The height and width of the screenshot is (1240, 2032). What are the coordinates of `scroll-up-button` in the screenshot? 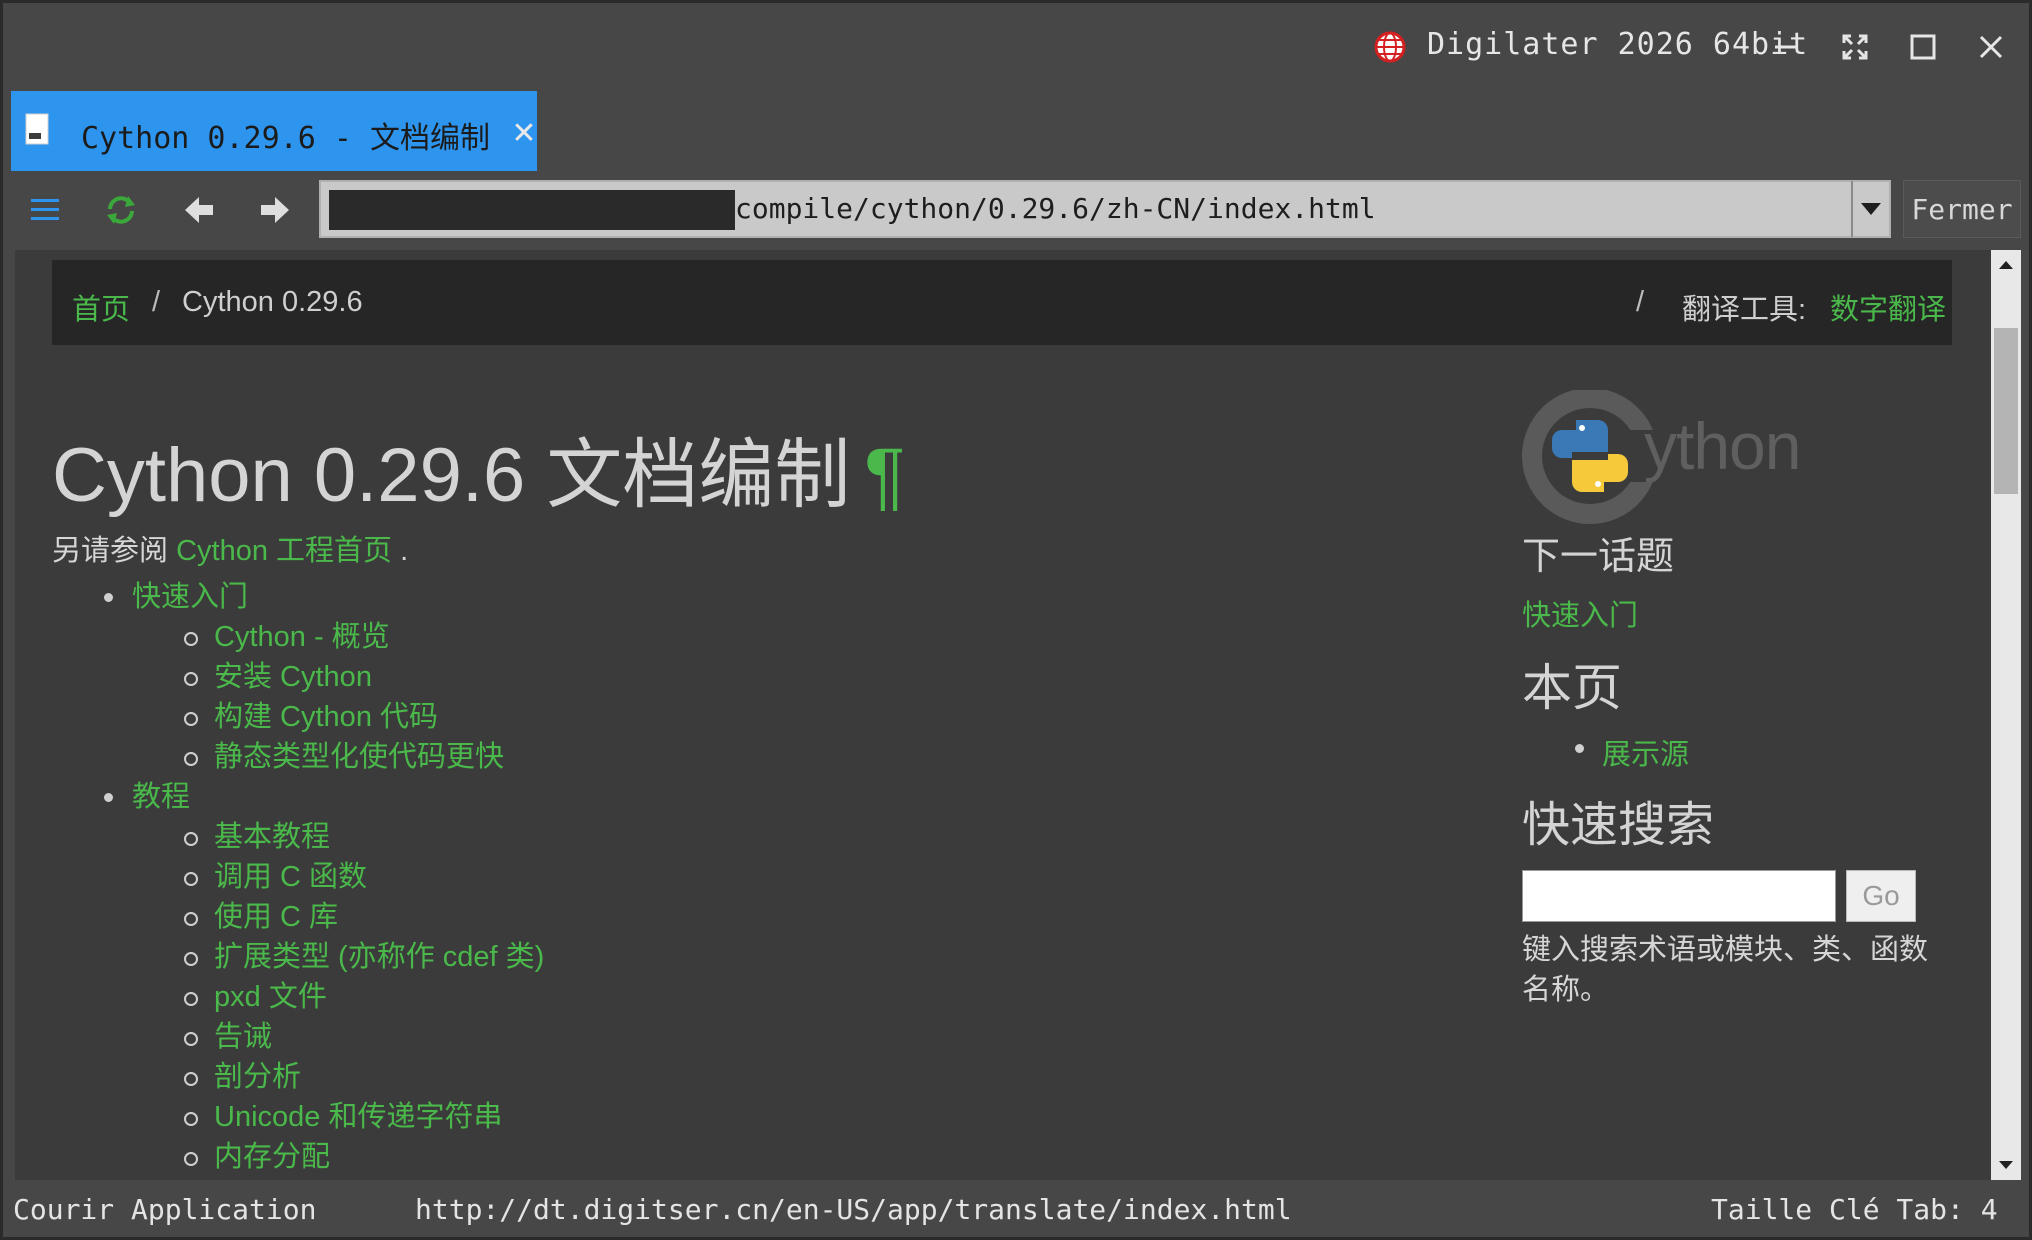 It's located at (2006, 265).